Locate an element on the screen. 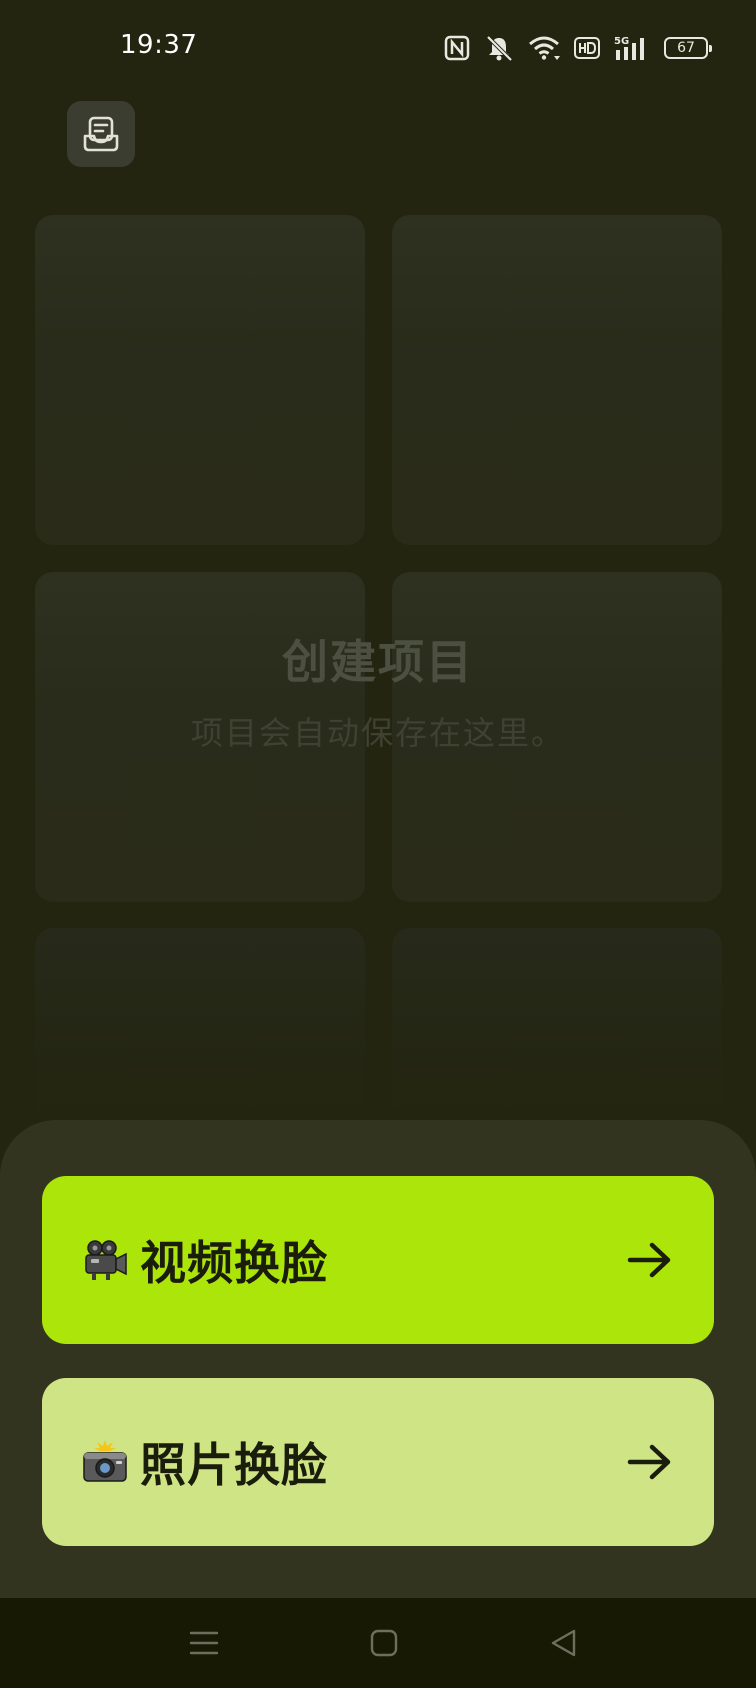 The width and height of the screenshot is (756, 1688). hd-icon is located at coordinates (587, 48).